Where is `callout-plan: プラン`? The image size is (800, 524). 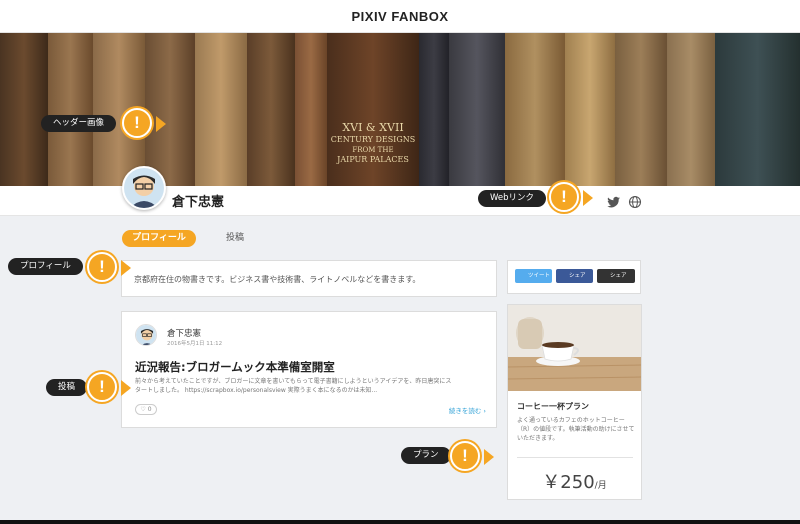
callout-plan: プラン is located at coordinates (426, 455).